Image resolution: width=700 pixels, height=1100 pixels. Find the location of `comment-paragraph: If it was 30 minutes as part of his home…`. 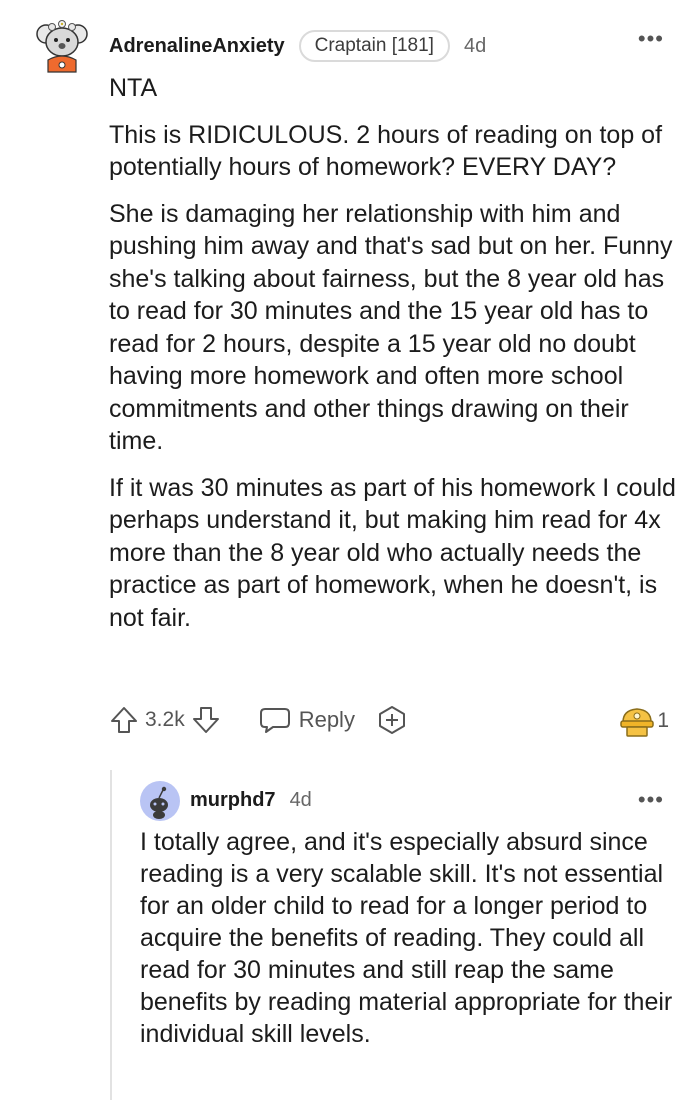

comment-paragraph: If it was 30 minutes as part of his home… is located at coordinates (392, 552).